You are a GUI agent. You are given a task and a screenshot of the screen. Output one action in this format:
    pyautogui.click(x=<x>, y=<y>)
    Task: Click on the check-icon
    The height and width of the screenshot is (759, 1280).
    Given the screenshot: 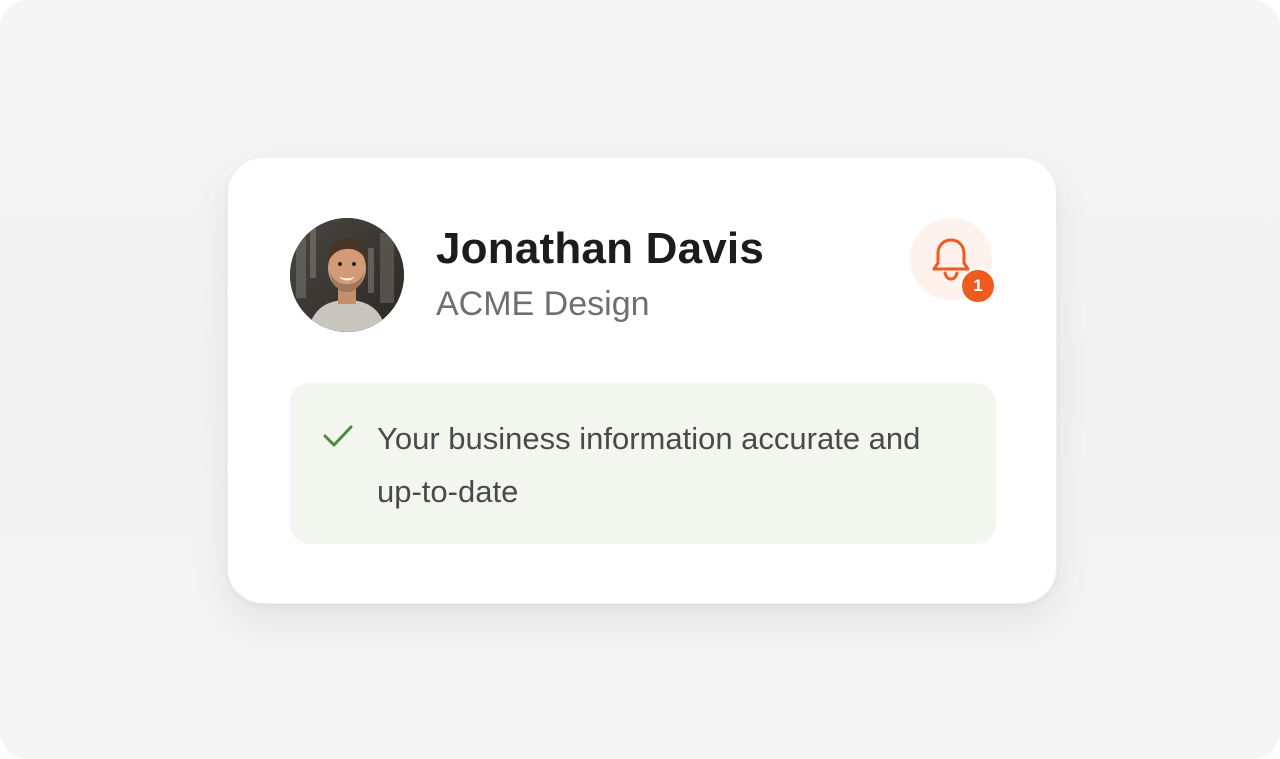 What is the action you would take?
    pyautogui.click(x=338, y=436)
    